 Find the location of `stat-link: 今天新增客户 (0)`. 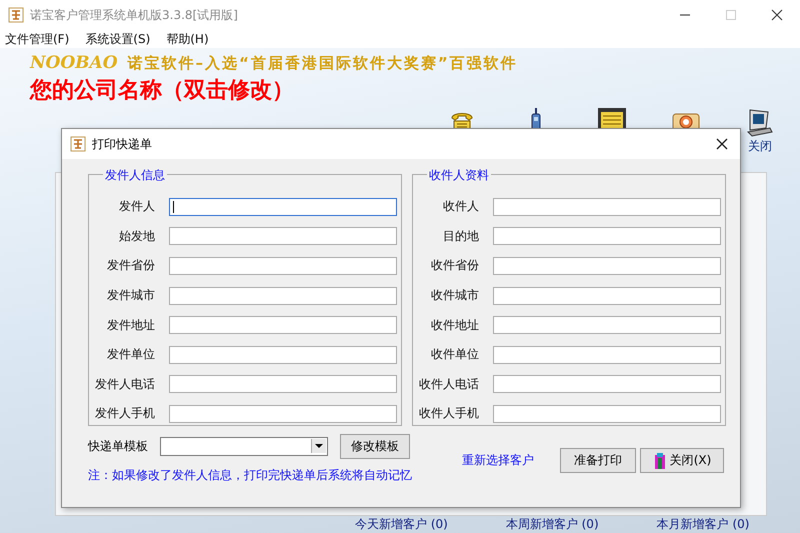

stat-link: 今天新增客户 (0) is located at coordinates (401, 524).